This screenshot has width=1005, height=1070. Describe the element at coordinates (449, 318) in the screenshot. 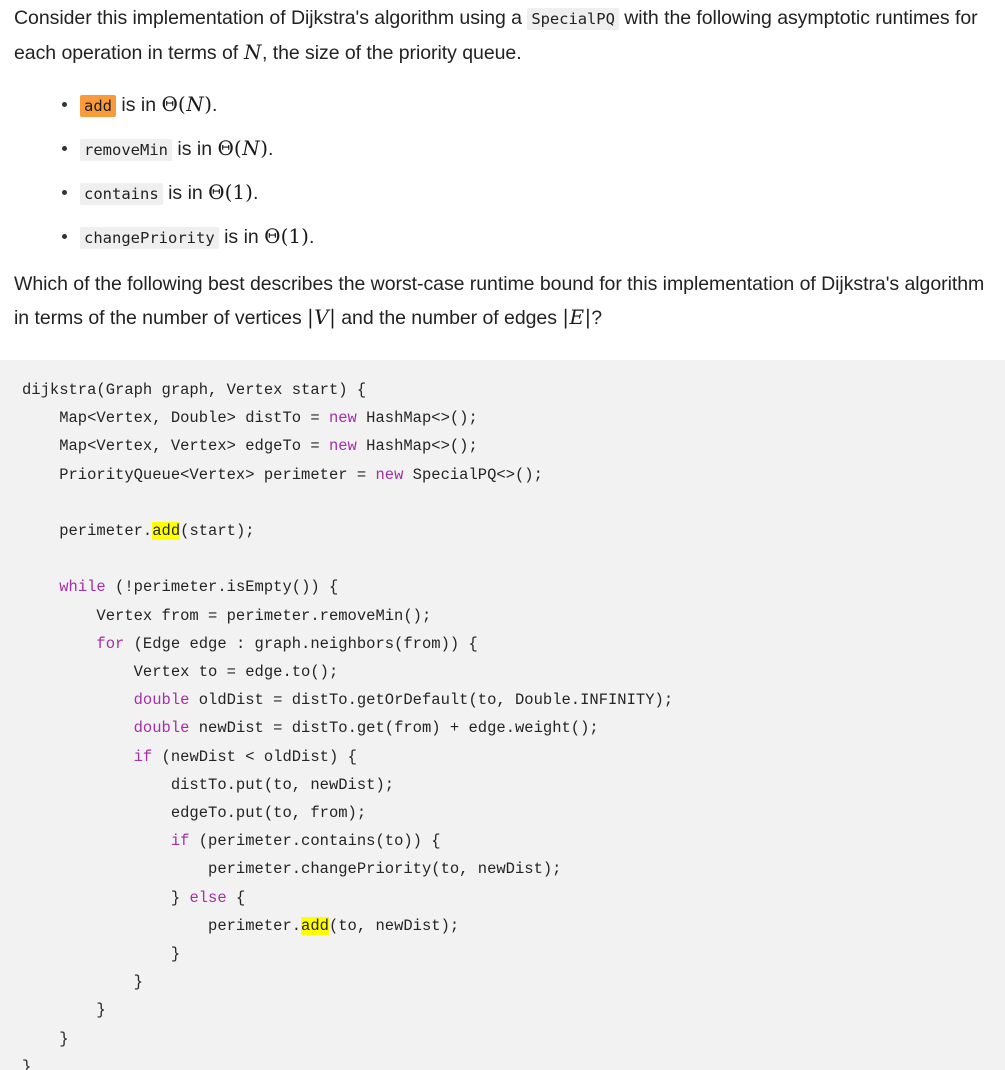

I see `question-text-part2: and the number of edges` at that location.